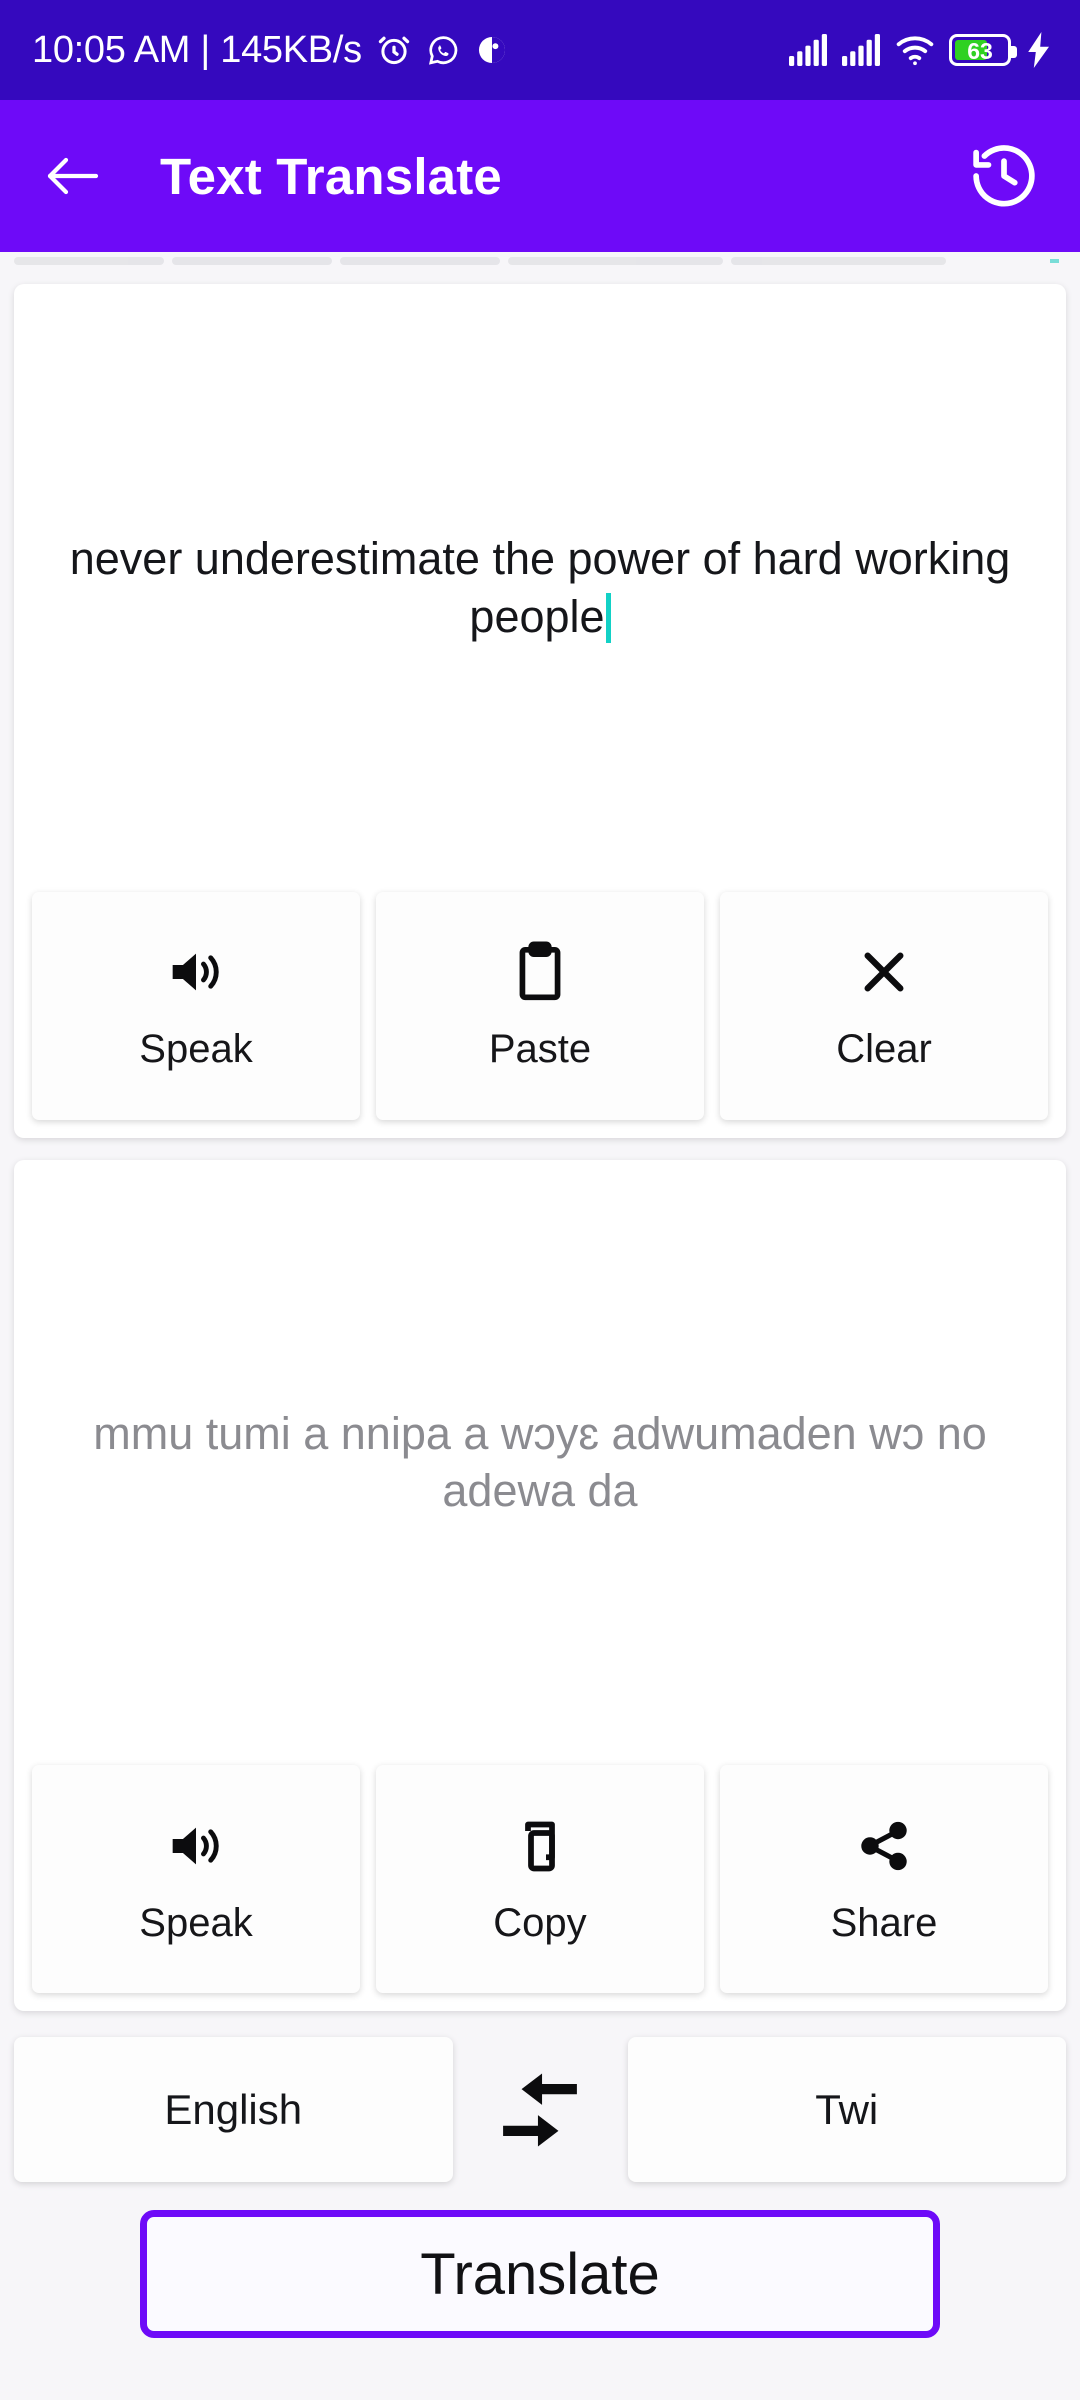 Image resolution: width=1080 pixels, height=2400 pixels. I want to click on share-button: Share, so click(884, 1879).